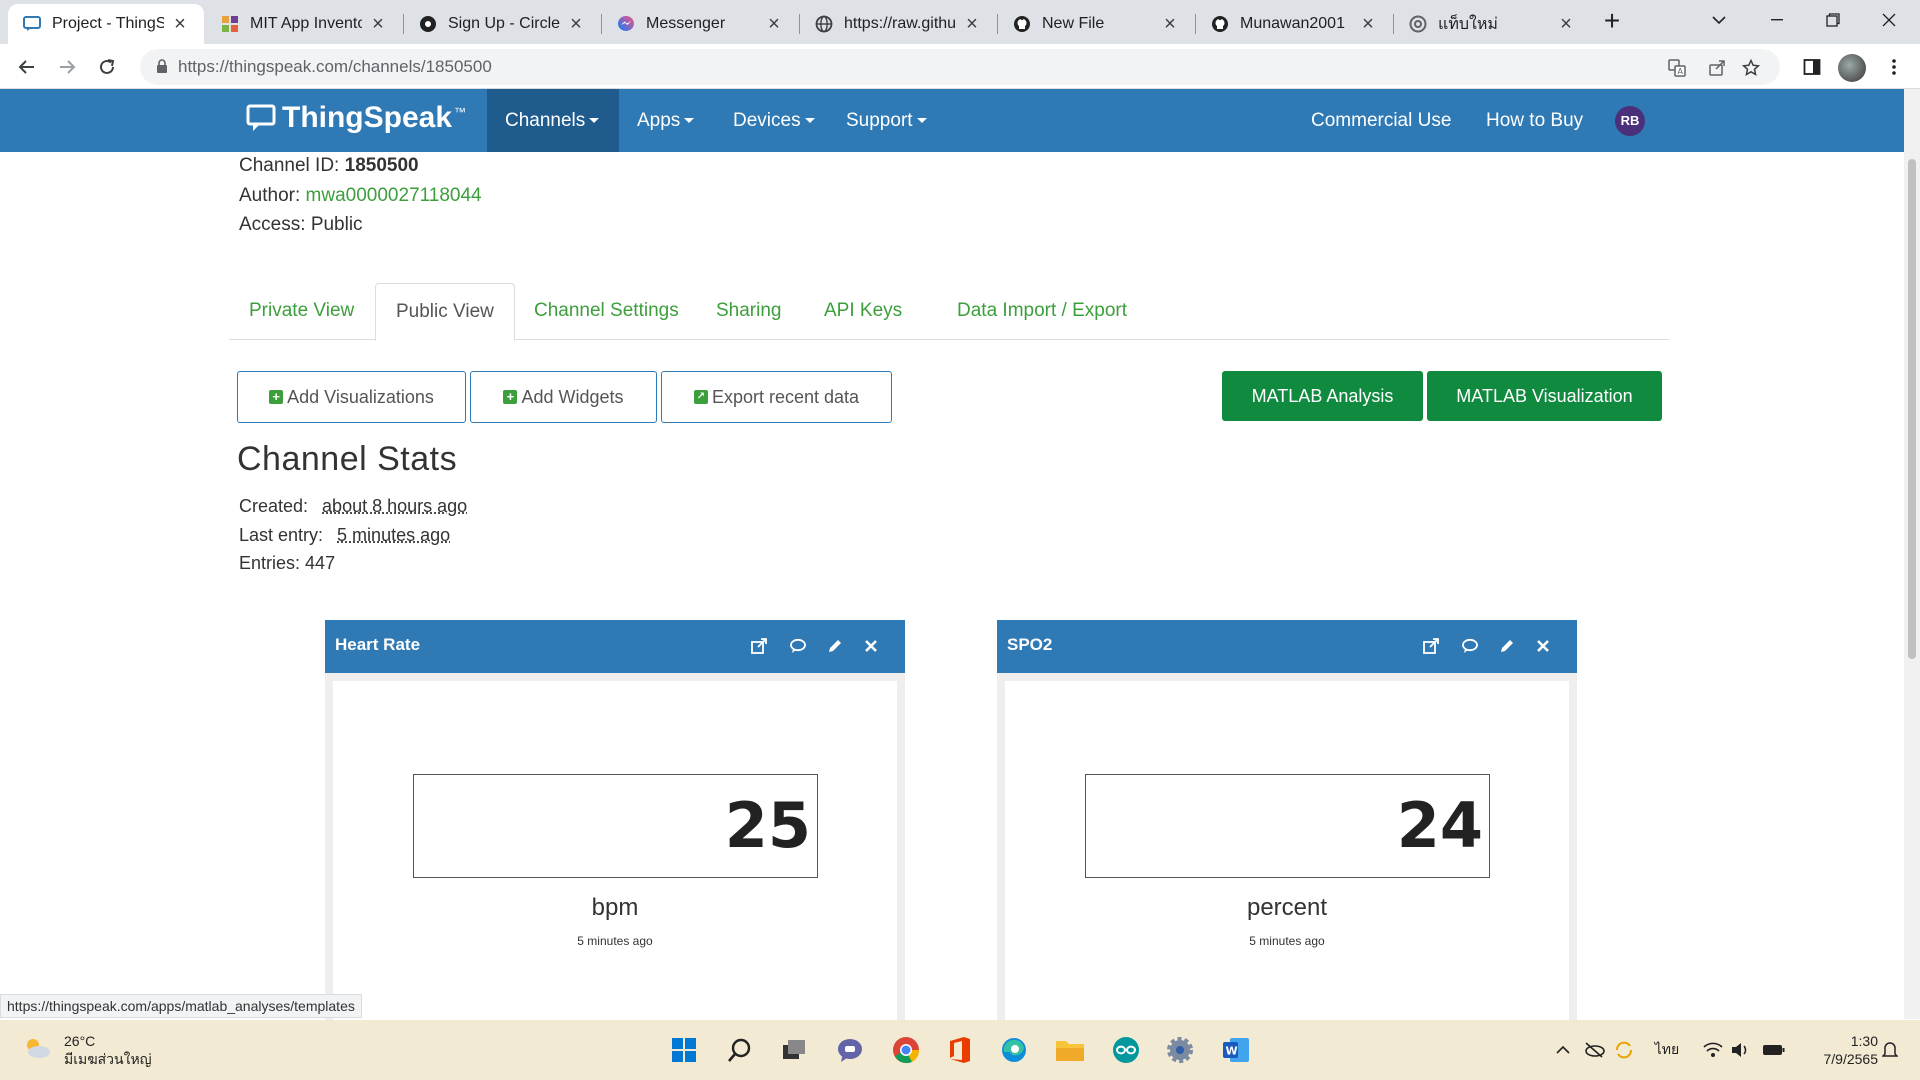  I want to click on office-icon, so click(960, 1050).